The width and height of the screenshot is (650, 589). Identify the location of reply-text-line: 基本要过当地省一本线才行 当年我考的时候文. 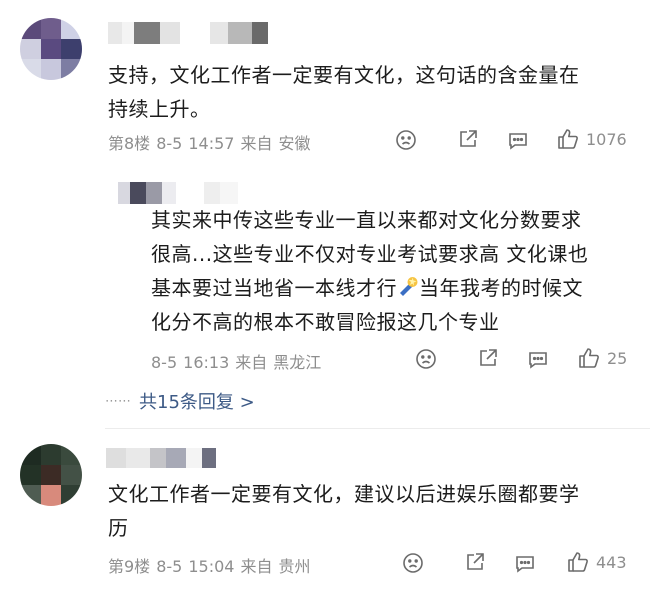
(391, 288).